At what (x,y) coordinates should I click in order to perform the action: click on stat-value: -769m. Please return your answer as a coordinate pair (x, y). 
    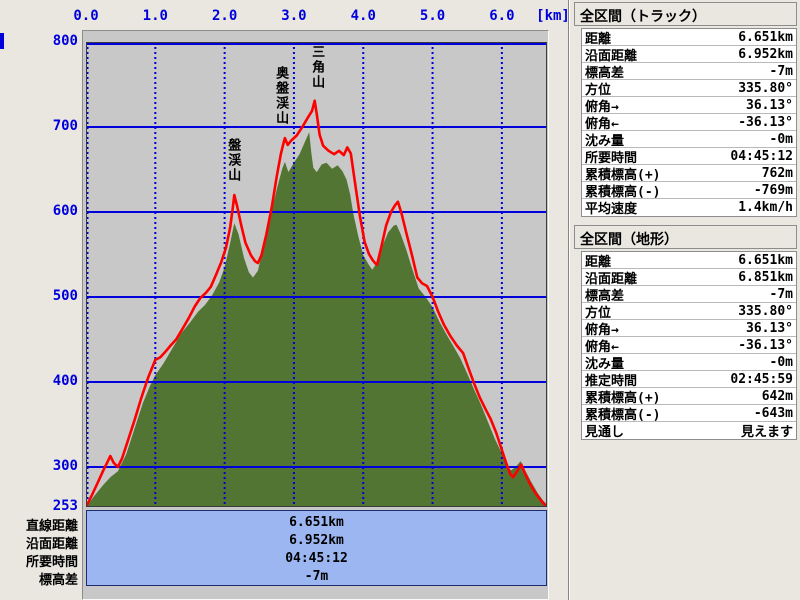
    Looking at the image, I should click on (773, 190).